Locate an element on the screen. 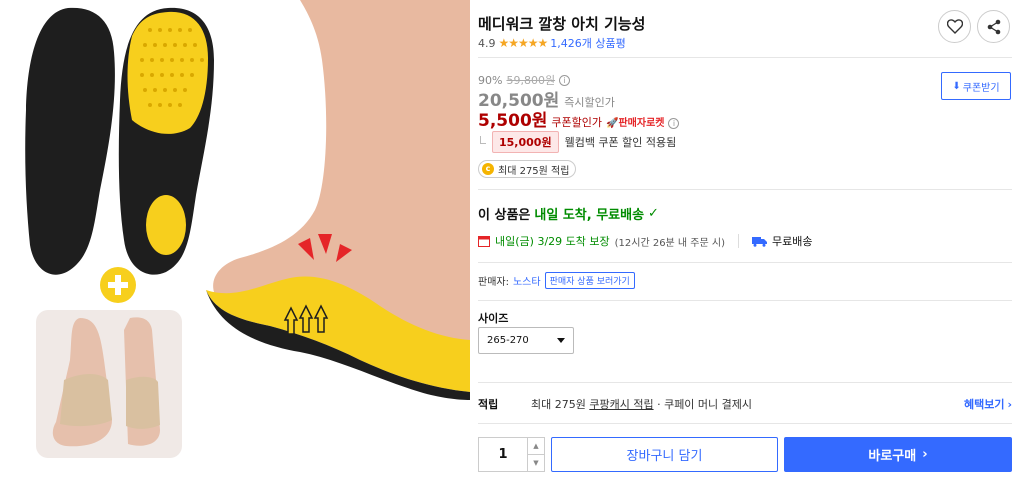  seller-row: 판매자: 노스타 판매자 상품 보러가기 is located at coordinates (556, 280).